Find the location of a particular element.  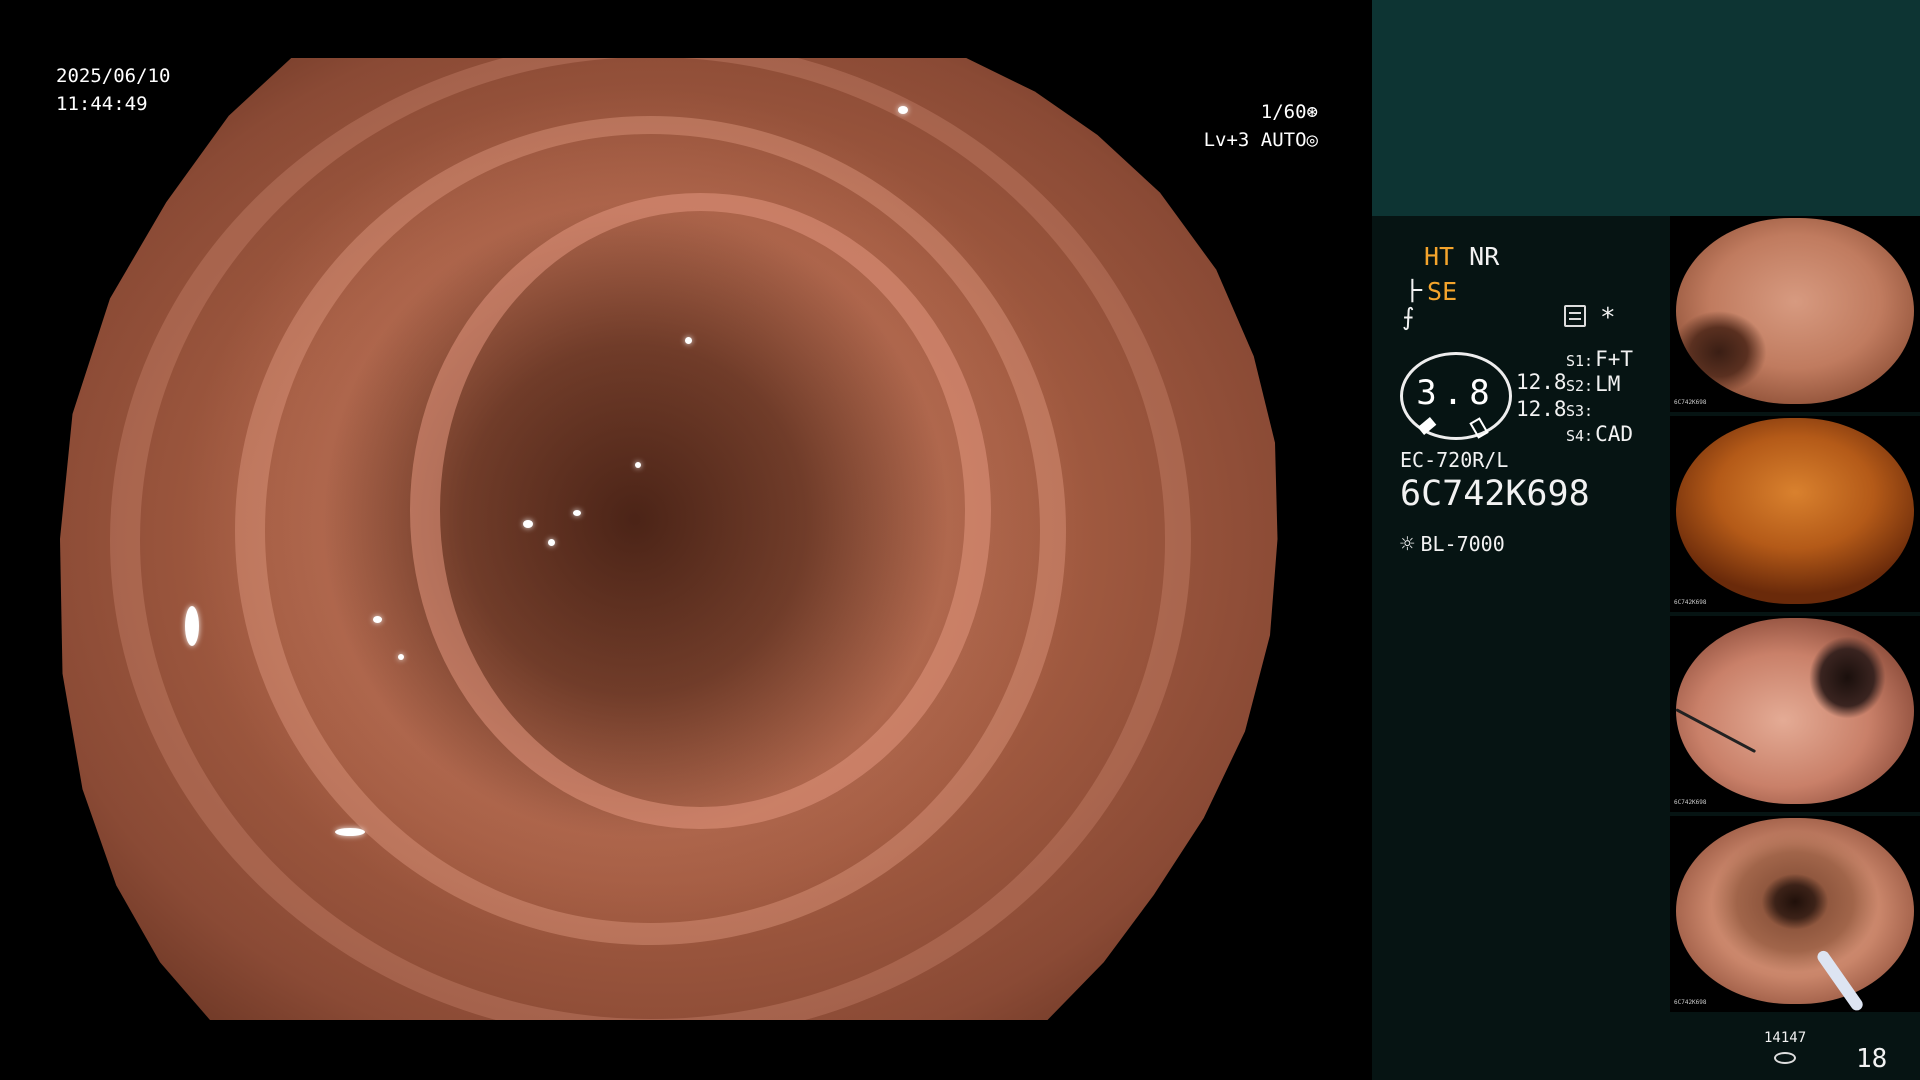

structure-enhance-icon: ⺊ is located at coordinates (1415, 291).